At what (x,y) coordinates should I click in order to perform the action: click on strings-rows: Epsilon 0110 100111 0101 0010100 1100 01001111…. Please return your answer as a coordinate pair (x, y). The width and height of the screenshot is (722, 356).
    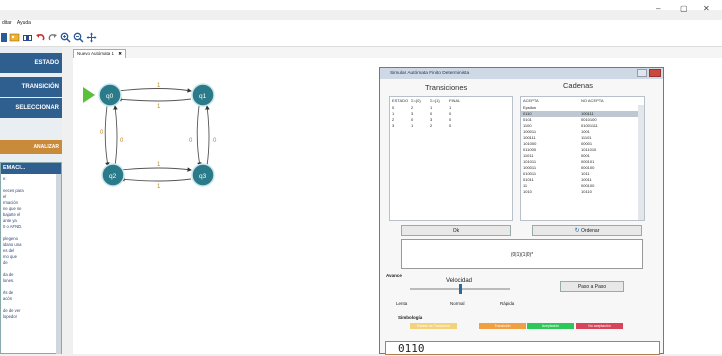
    Looking at the image, I should click on (582, 150).